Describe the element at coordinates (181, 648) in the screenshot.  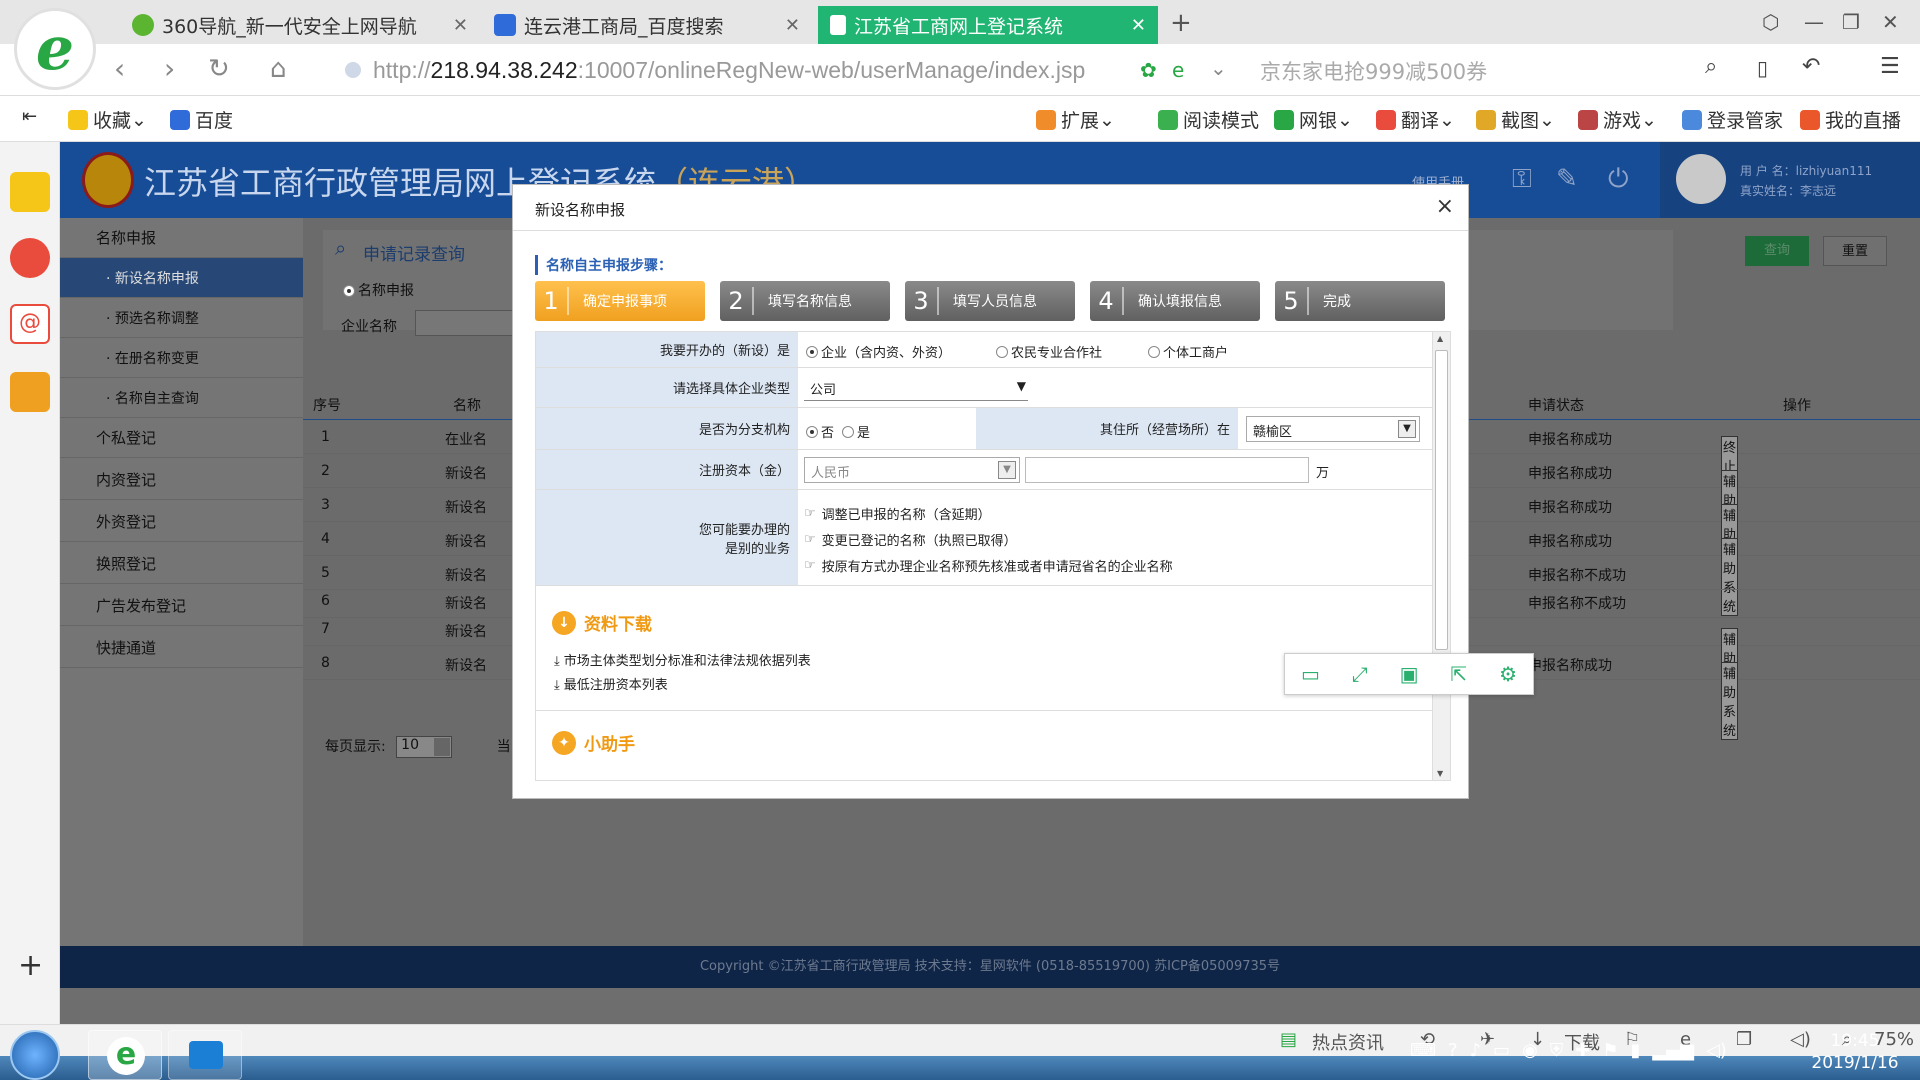
I see `sidebar-item-fast-channel: 快捷通道` at that location.